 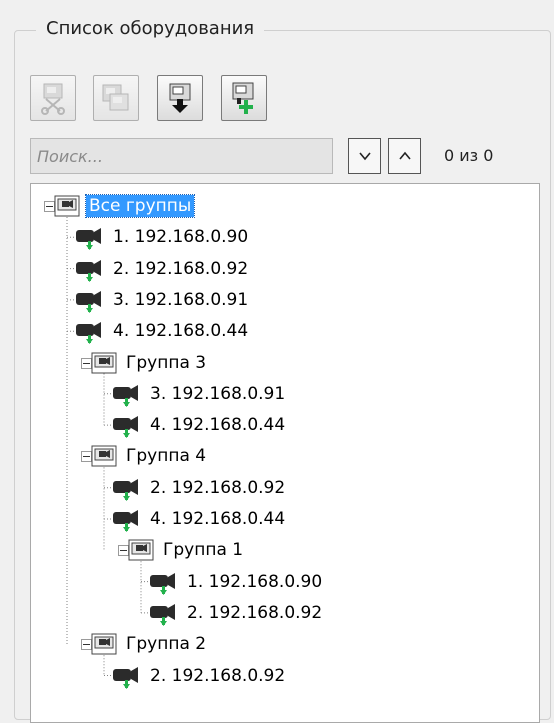 What do you see at coordinates (166, 644) in the screenshot?
I see `tree-node-label: Группа 2` at bounding box center [166, 644].